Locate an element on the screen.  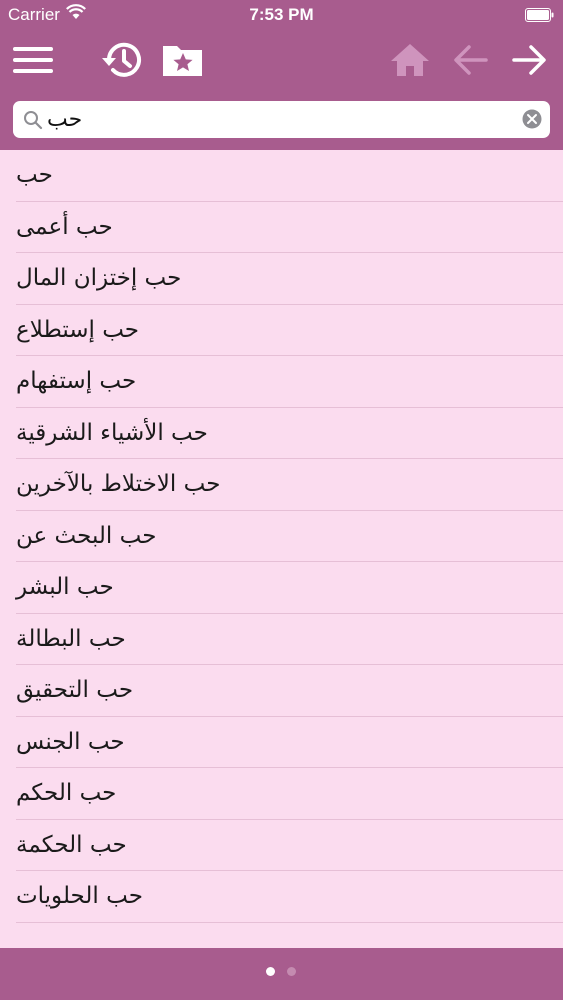
history-button is located at coordinates (122, 60).